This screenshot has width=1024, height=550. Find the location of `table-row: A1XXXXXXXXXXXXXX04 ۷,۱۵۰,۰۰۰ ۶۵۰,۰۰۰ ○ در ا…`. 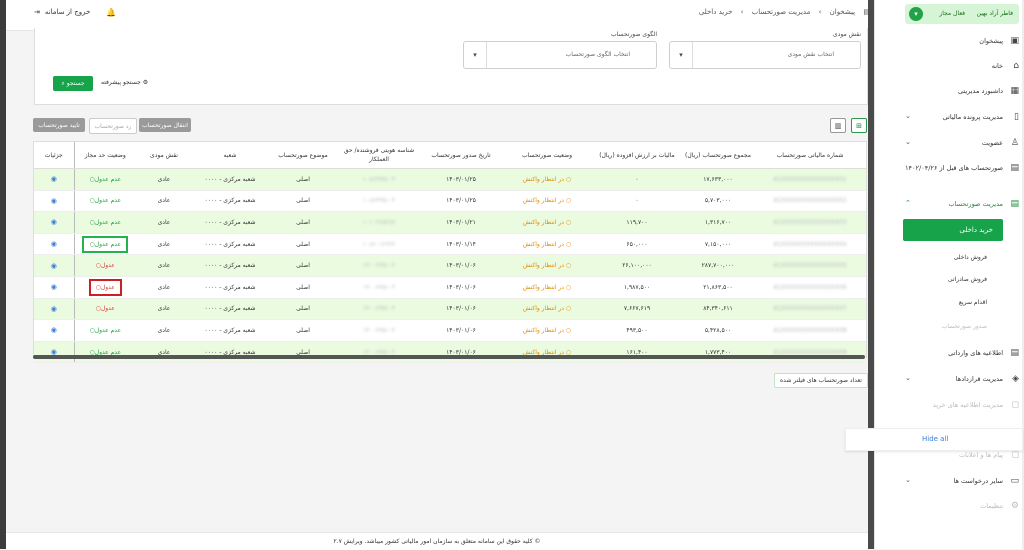

table-row: A1XXXXXXXXXXXXXX04 ۷,۱۵۰,۰۰۰ ۶۵۰,۰۰۰ ○ در ا… is located at coordinates (450, 244).